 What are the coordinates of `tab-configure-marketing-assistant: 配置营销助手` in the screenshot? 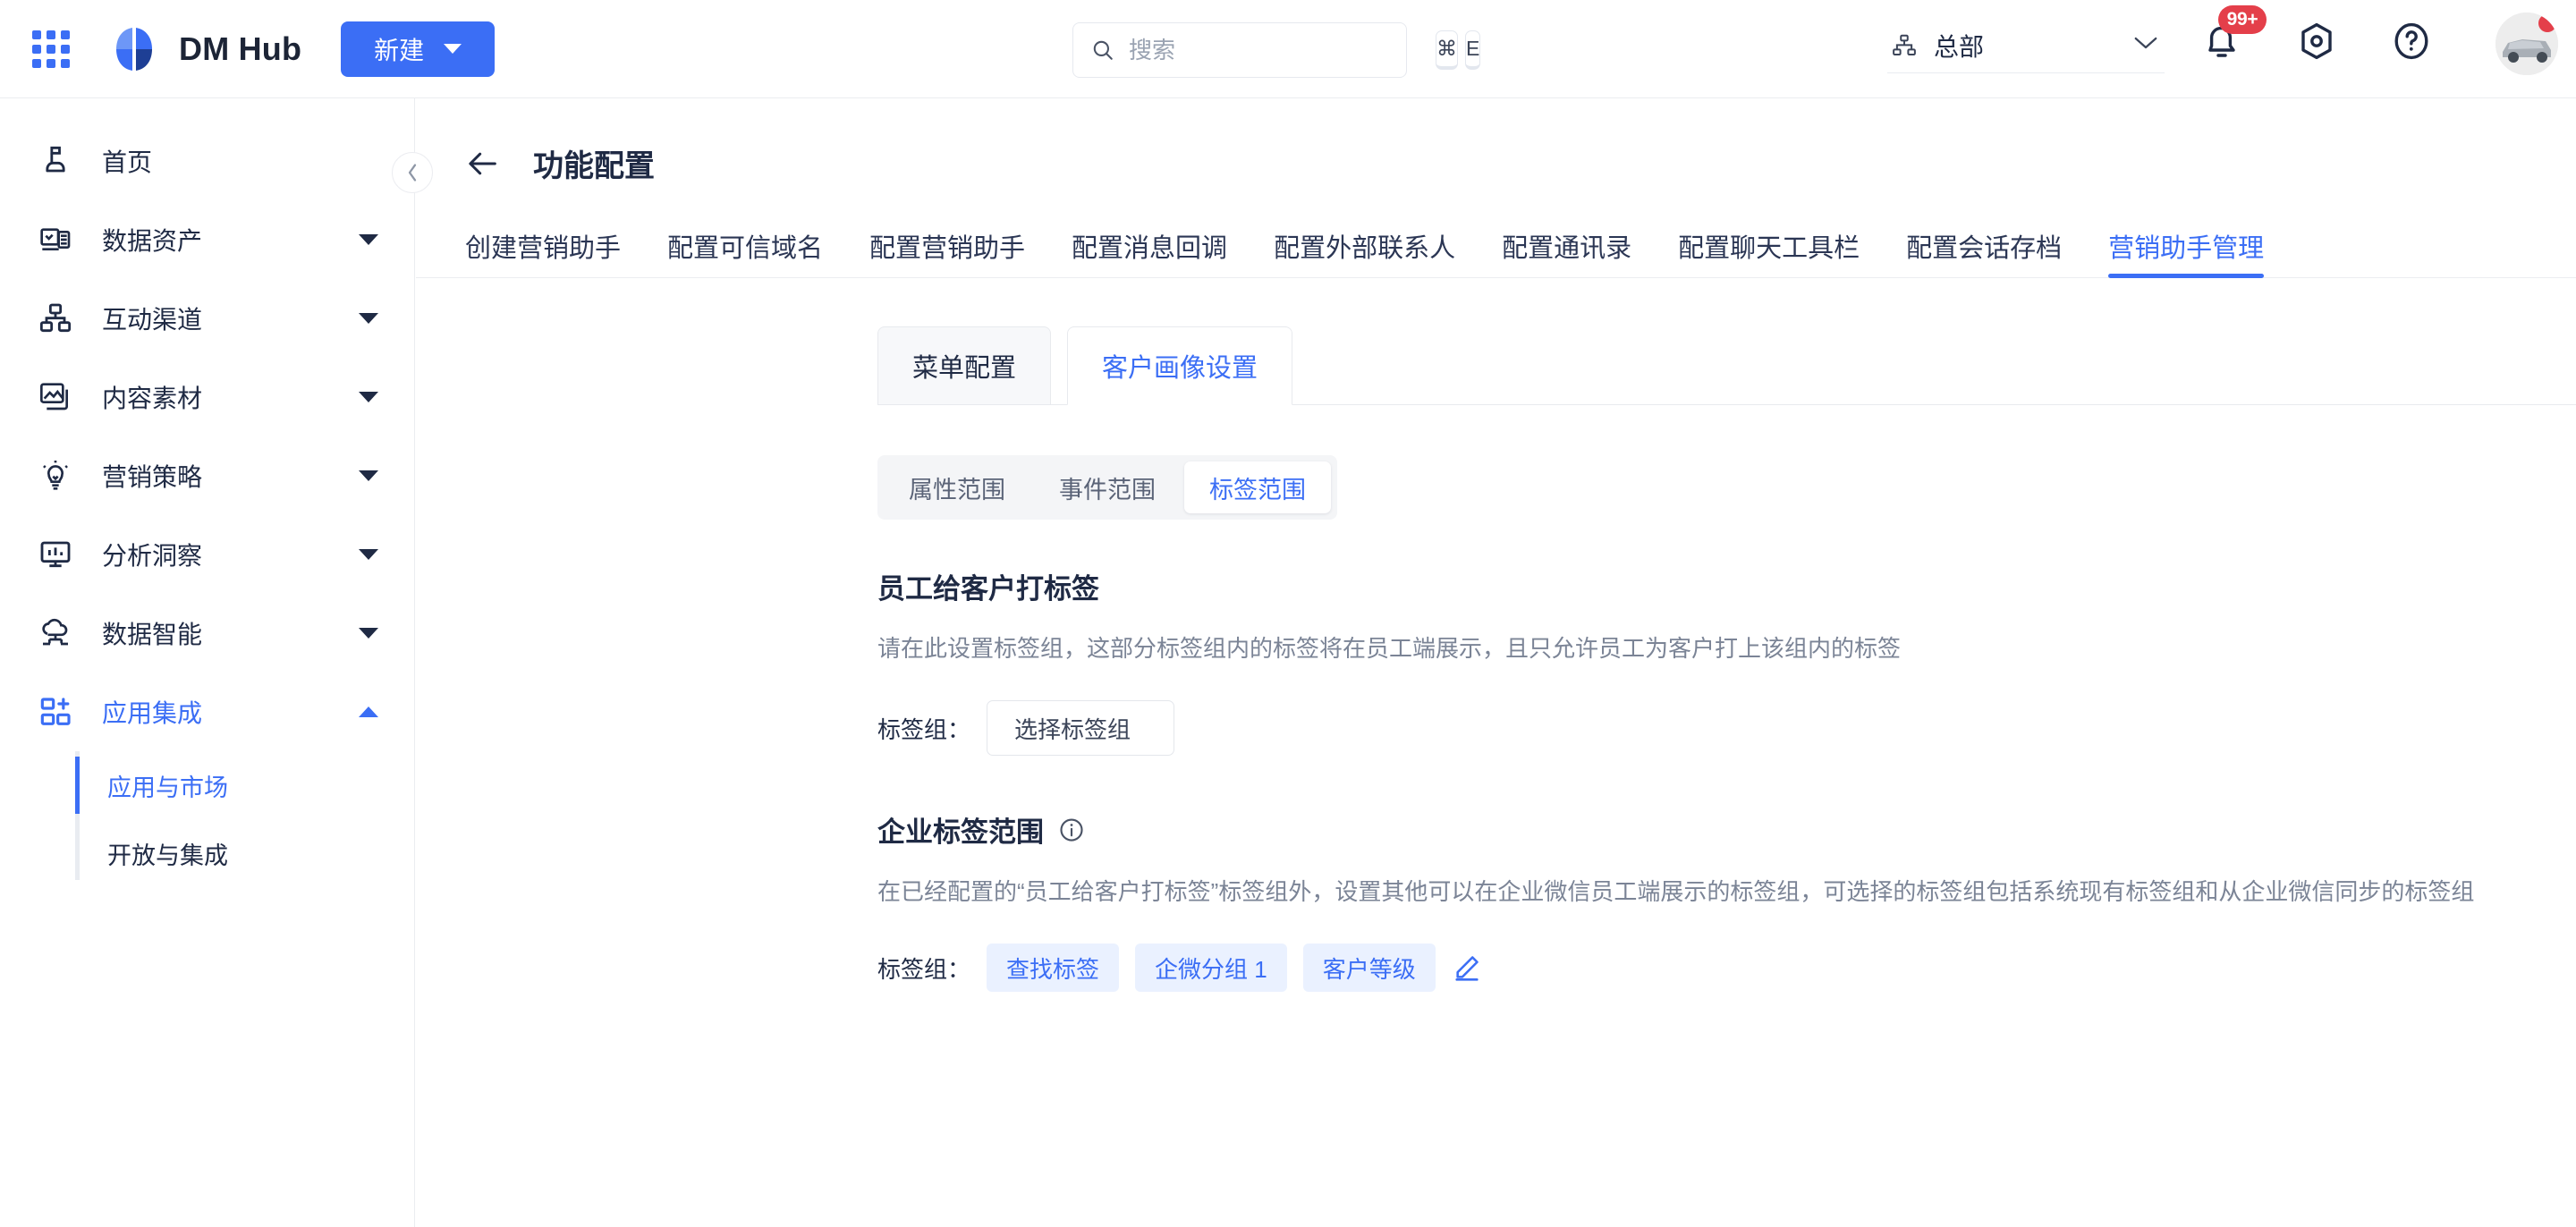 It's located at (947, 252).